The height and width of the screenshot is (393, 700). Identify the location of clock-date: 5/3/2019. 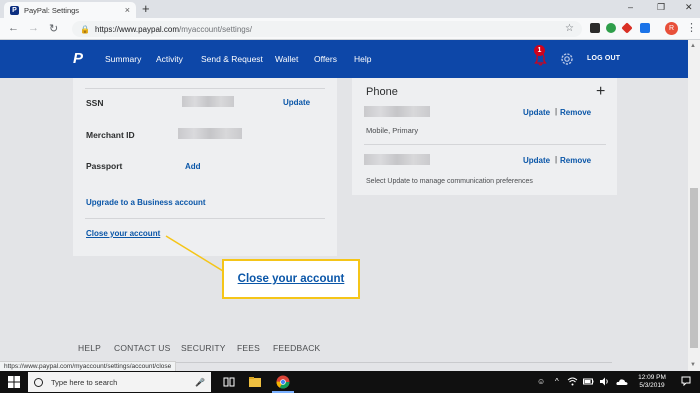
(652, 385).